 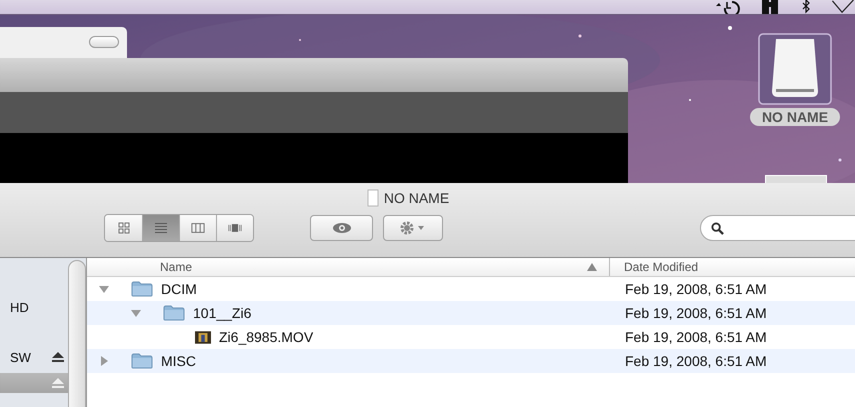 I want to click on column-view-button, so click(x=197, y=228).